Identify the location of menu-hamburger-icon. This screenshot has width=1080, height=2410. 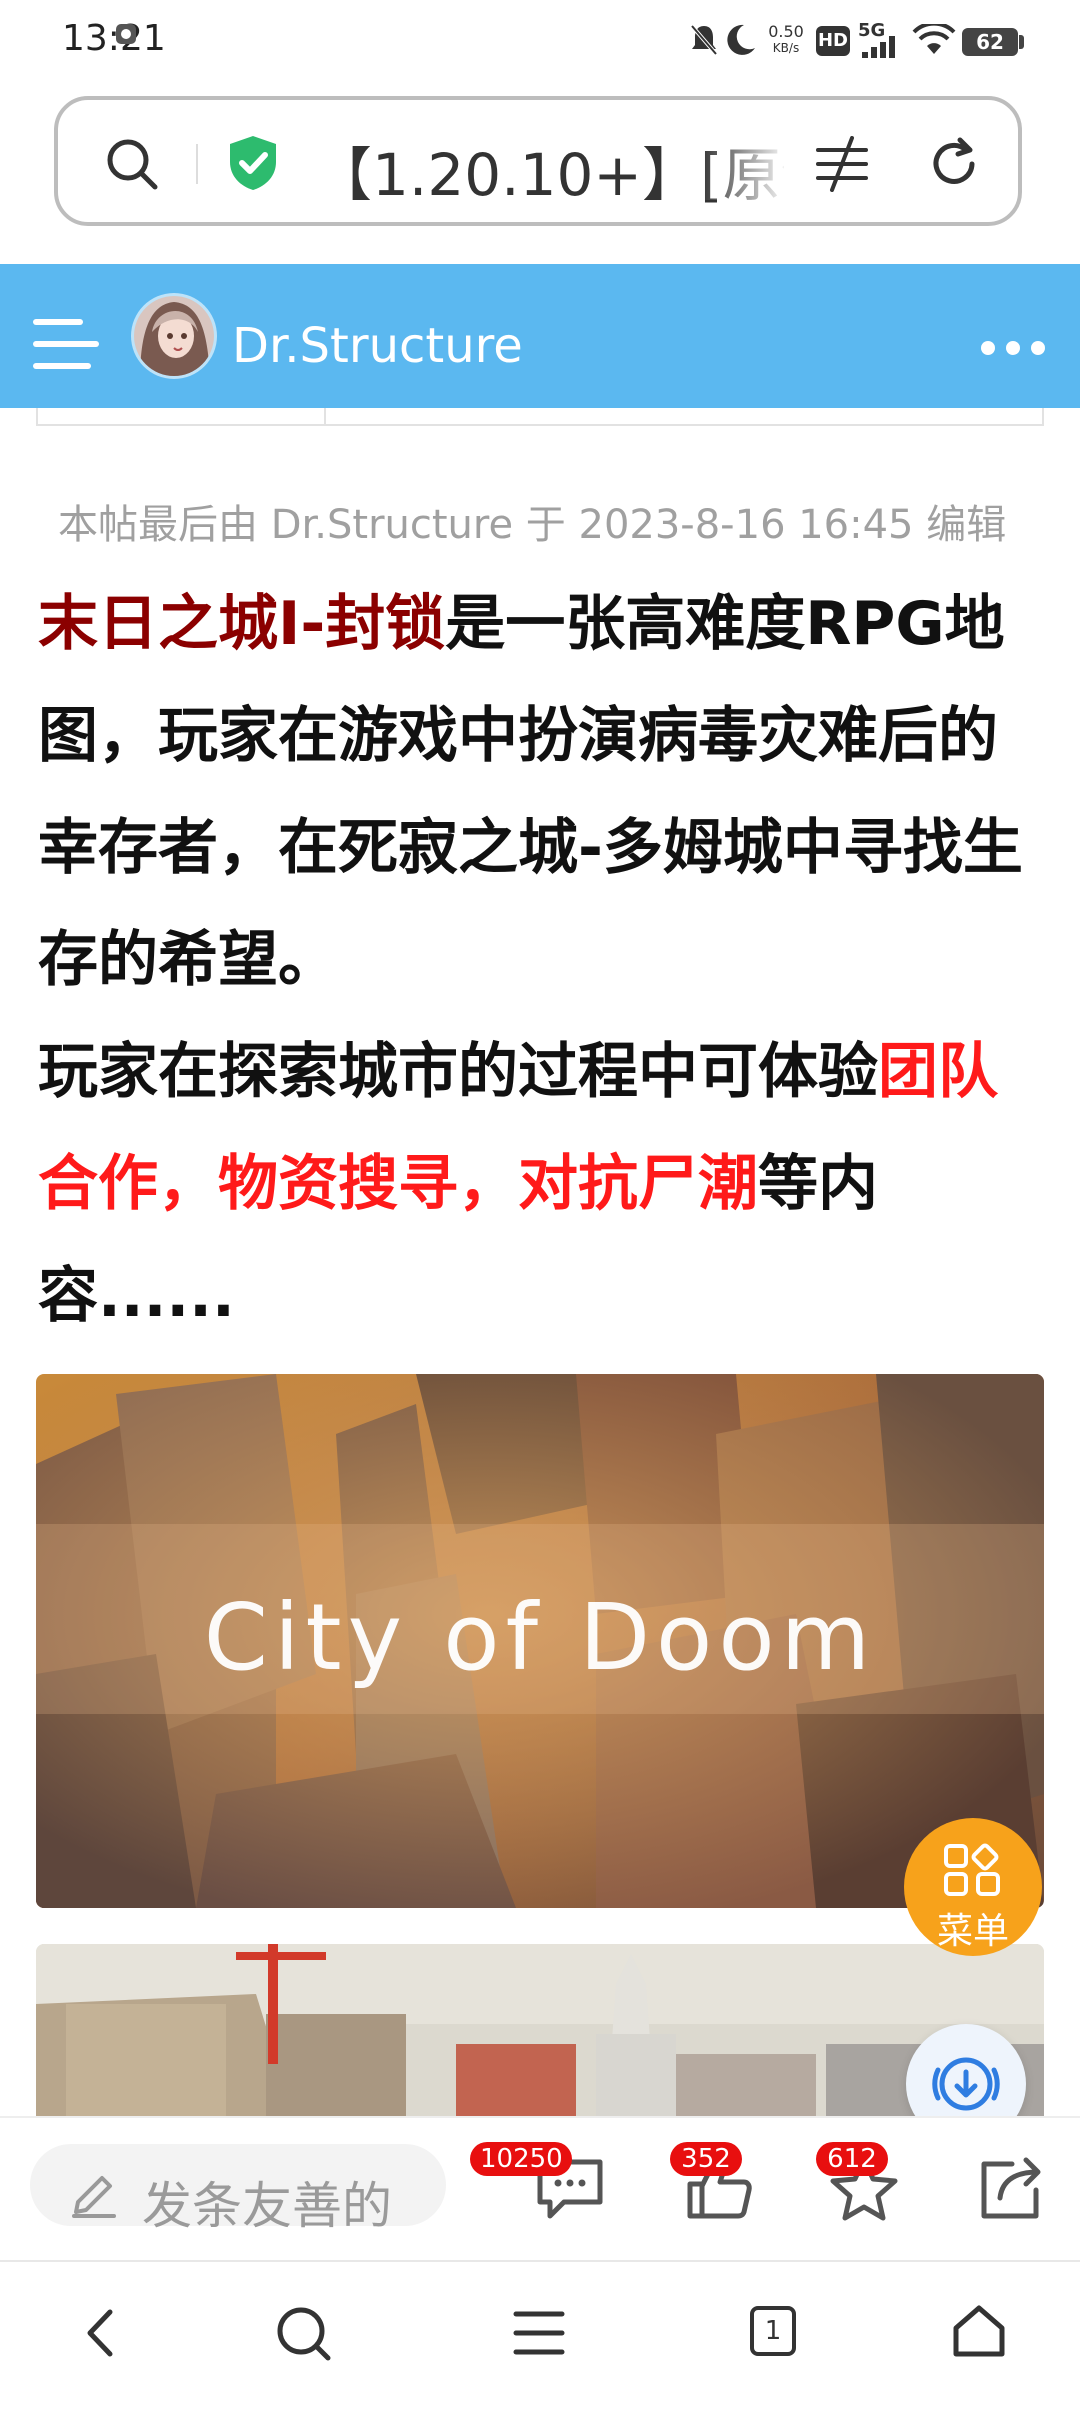
(66, 344).